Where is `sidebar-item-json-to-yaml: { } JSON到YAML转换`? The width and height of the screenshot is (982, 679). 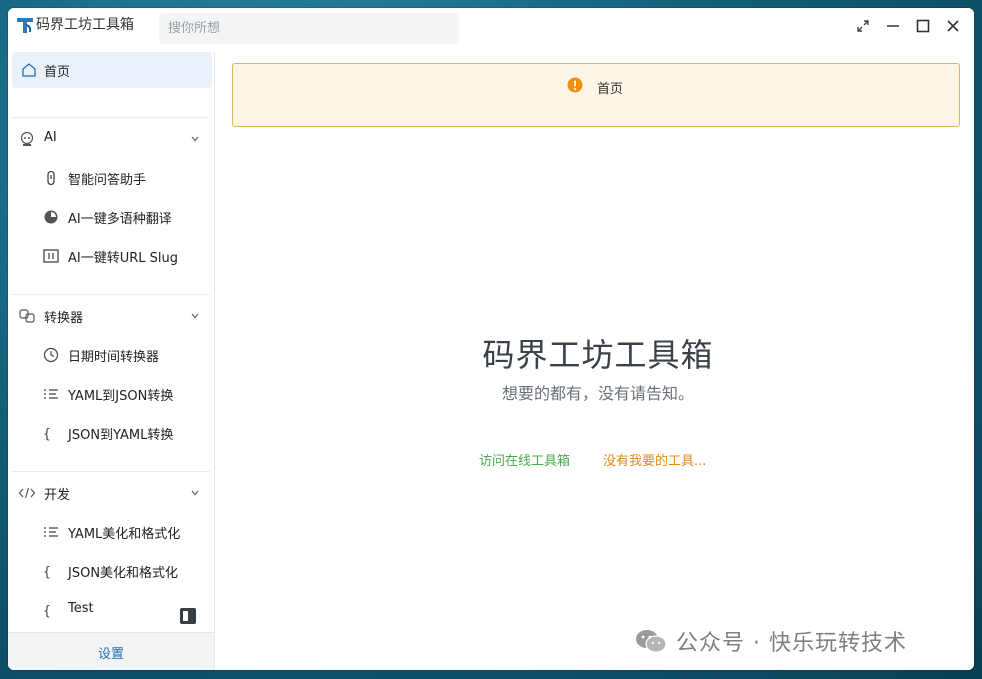
sidebar-item-json-to-yaml: { } JSON到YAML转换 is located at coordinates (111, 433).